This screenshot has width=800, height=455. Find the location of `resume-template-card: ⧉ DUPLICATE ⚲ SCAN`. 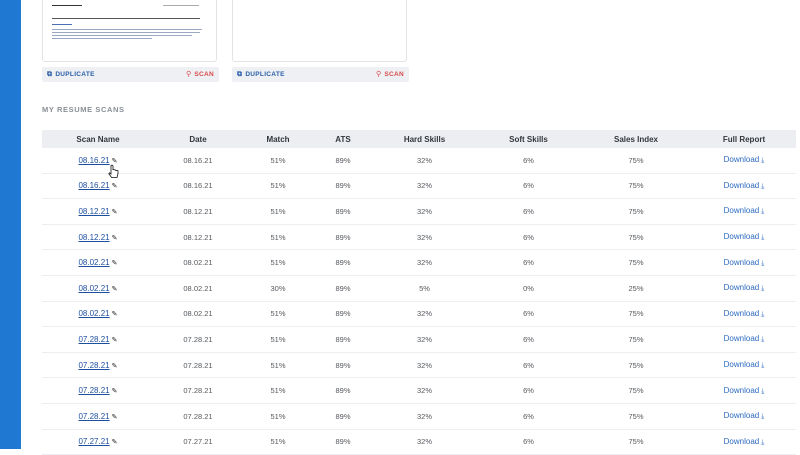

resume-template-card: ⧉ DUPLICATE ⚲ SCAN is located at coordinates (130, 41).